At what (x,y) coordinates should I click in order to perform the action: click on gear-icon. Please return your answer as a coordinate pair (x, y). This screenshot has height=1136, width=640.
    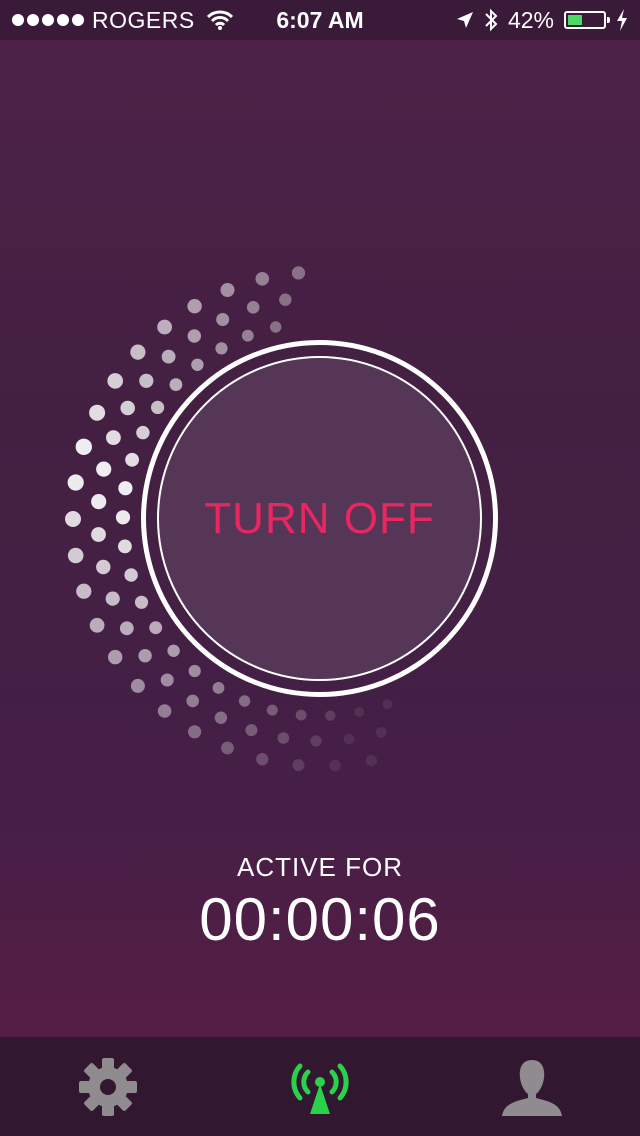
    Looking at the image, I should click on (108, 1086).